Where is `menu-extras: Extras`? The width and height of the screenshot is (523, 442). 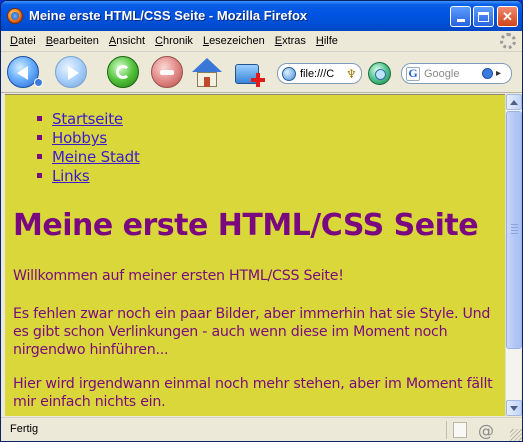
menu-extras: Extras is located at coordinates (290, 41).